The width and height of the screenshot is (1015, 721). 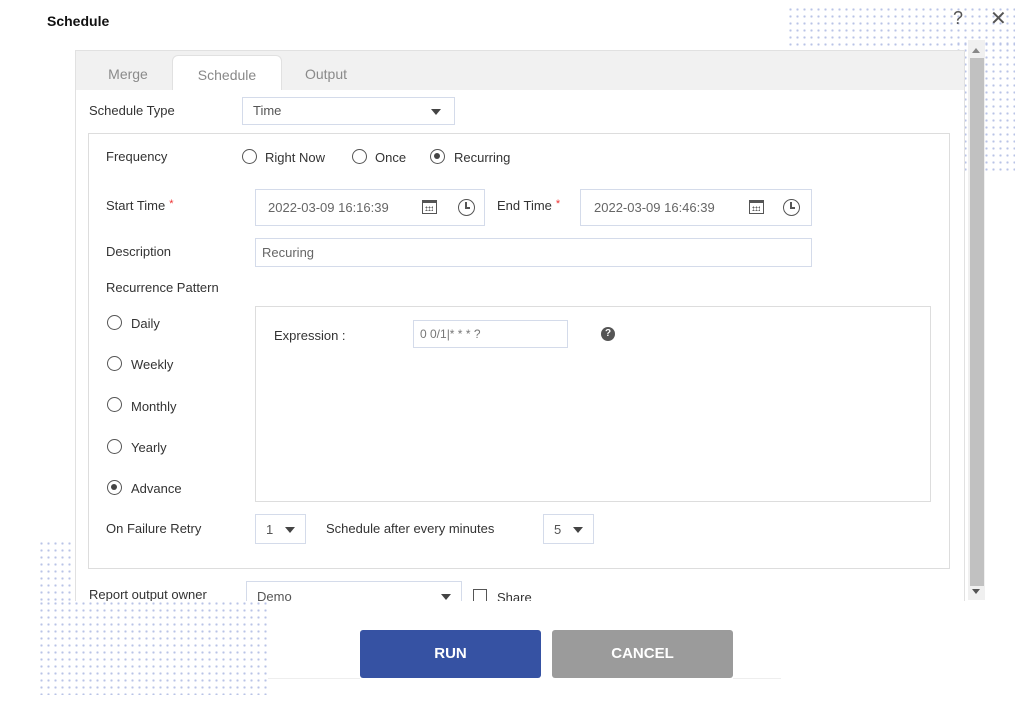 What do you see at coordinates (520, 70) in the screenshot?
I see `tab-bar: Merge Schedule Output` at bounding box center [520, 70].